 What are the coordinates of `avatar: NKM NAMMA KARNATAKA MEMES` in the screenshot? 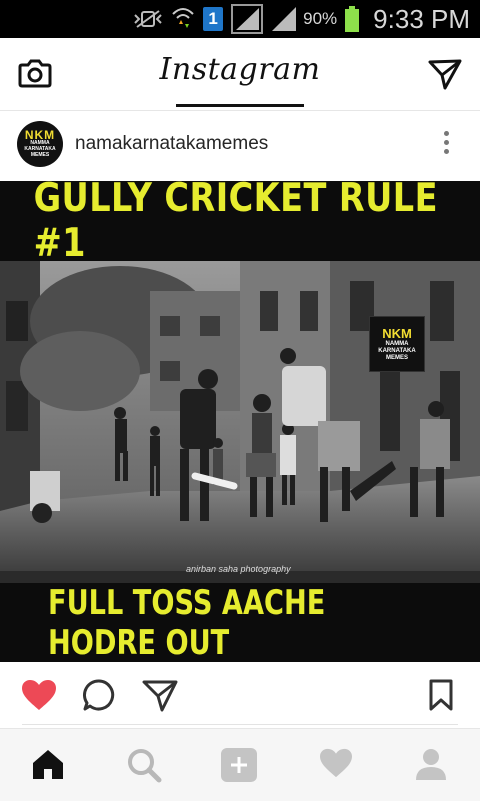 It's located at (40, 144).